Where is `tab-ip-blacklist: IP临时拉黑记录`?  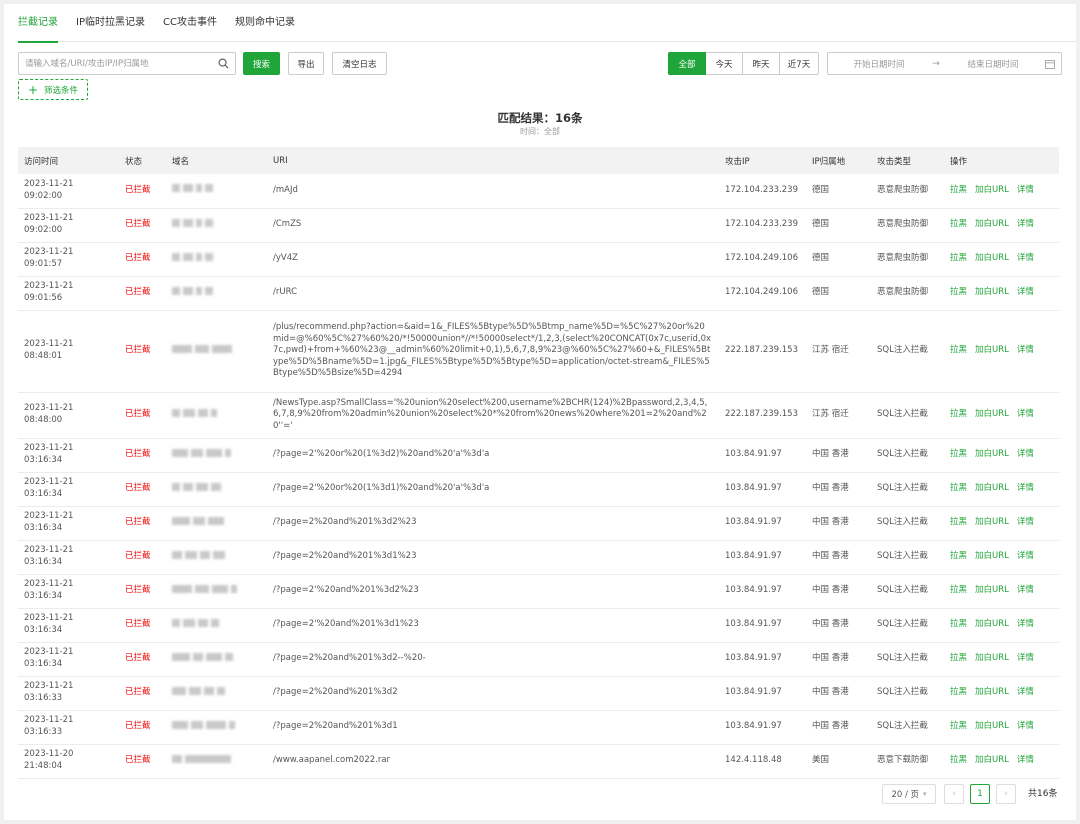
tab-ip-blacklist: IP临时拉黑记录 is located at coordinates (110, 23).